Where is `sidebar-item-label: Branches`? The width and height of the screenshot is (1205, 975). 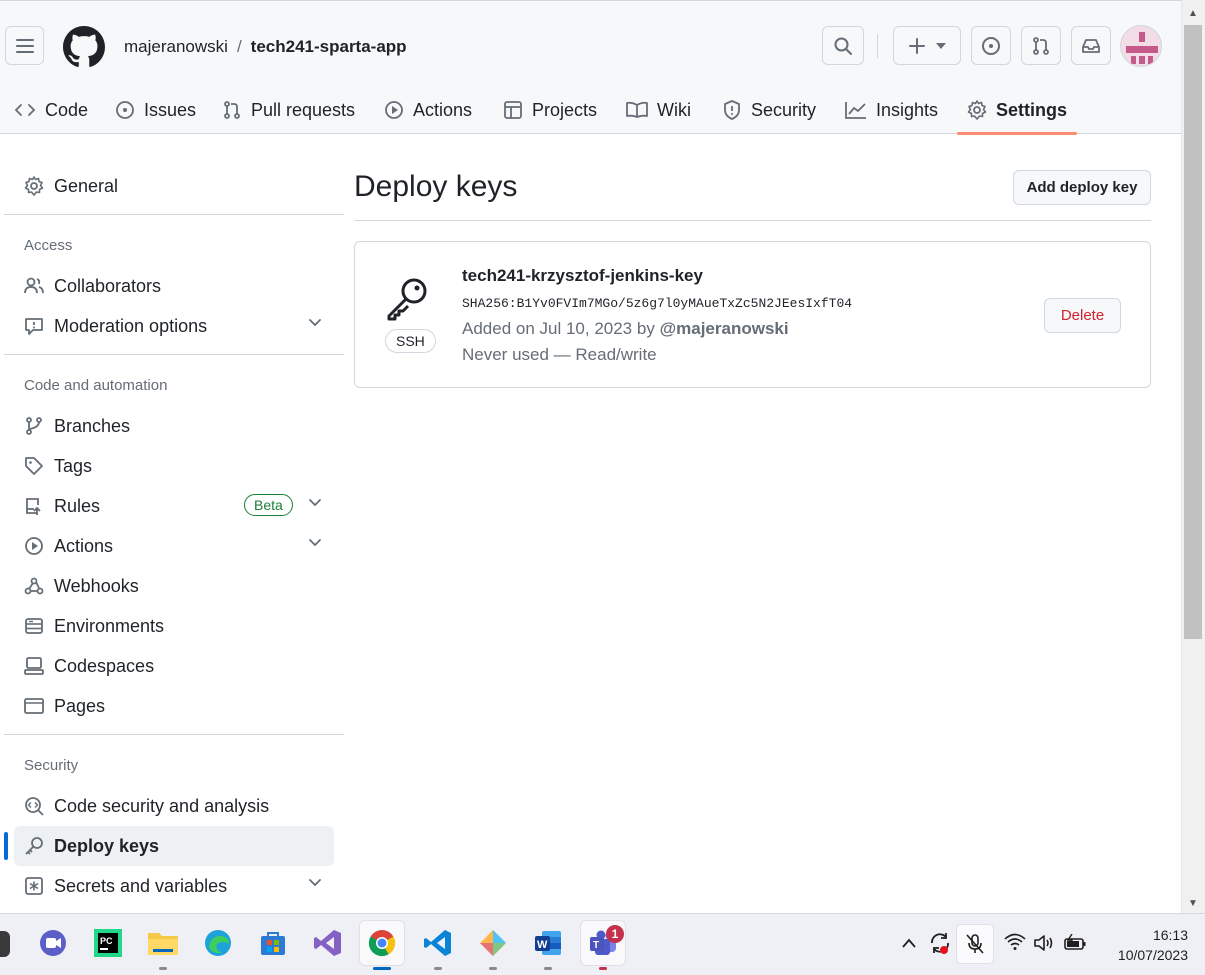
sidebar-item-label: Branches is located at coordinates (92, 425).